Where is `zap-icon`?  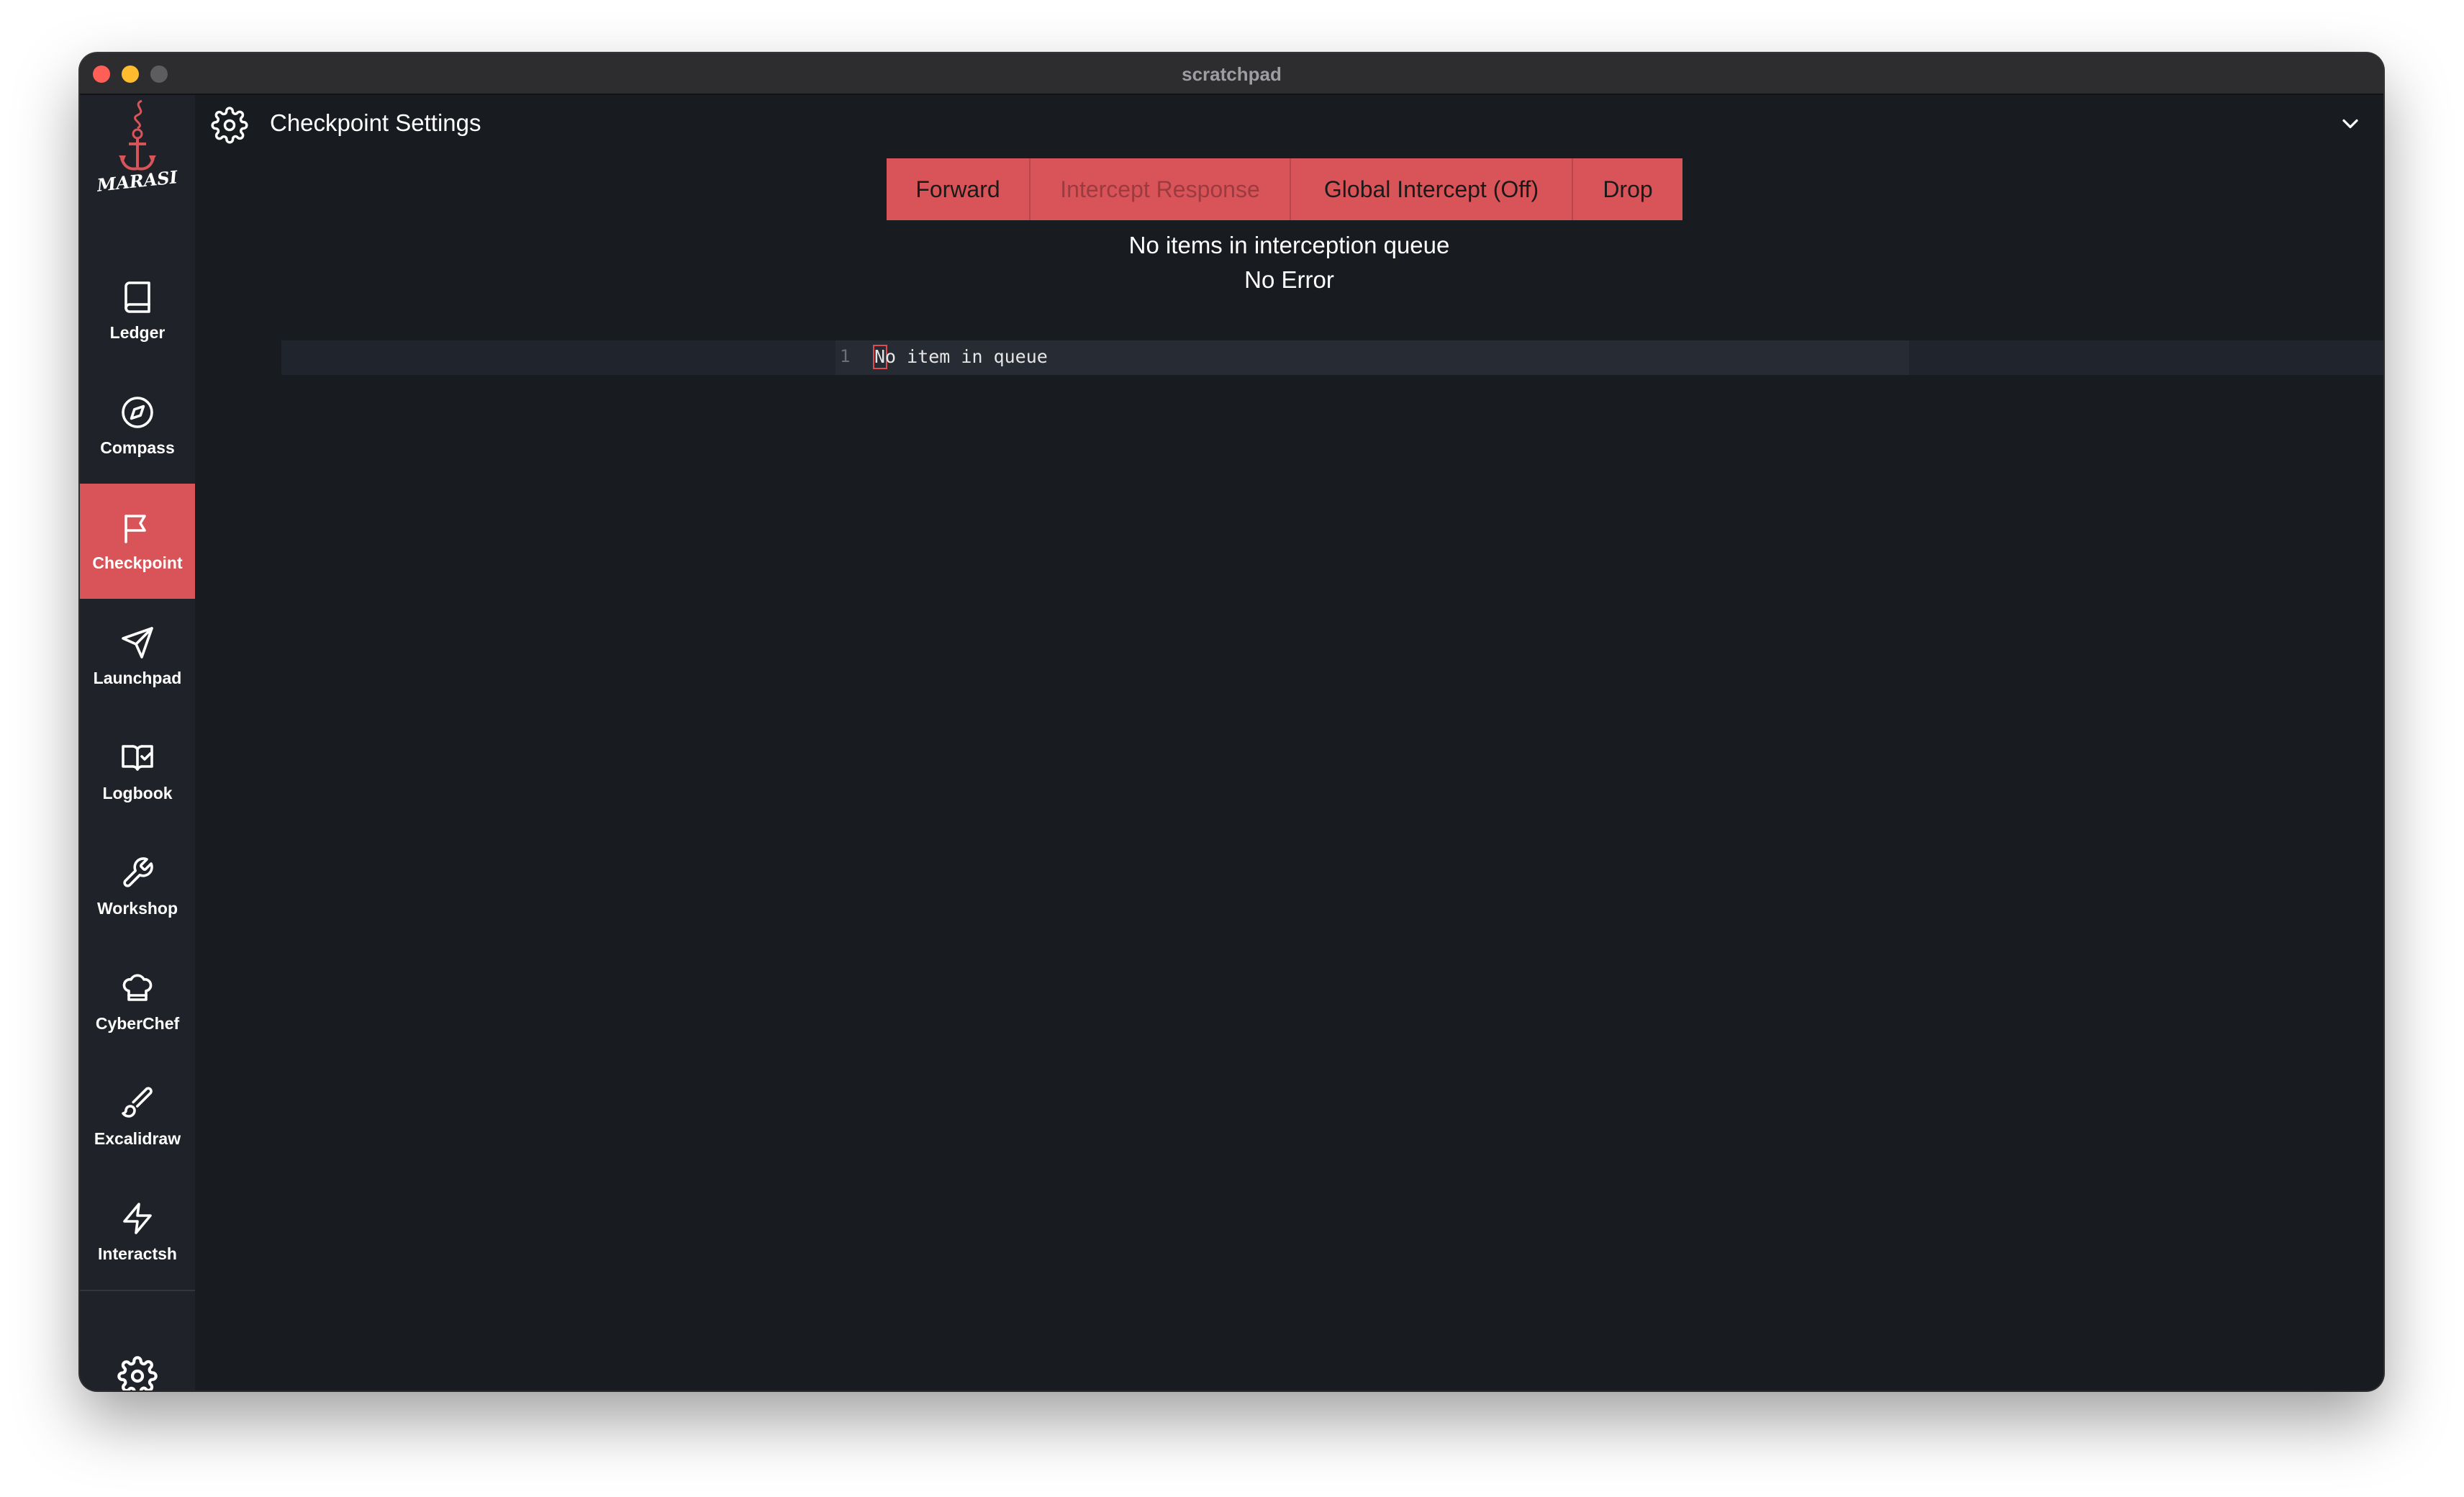 zap-icon is located at coordinates (137, 1218).